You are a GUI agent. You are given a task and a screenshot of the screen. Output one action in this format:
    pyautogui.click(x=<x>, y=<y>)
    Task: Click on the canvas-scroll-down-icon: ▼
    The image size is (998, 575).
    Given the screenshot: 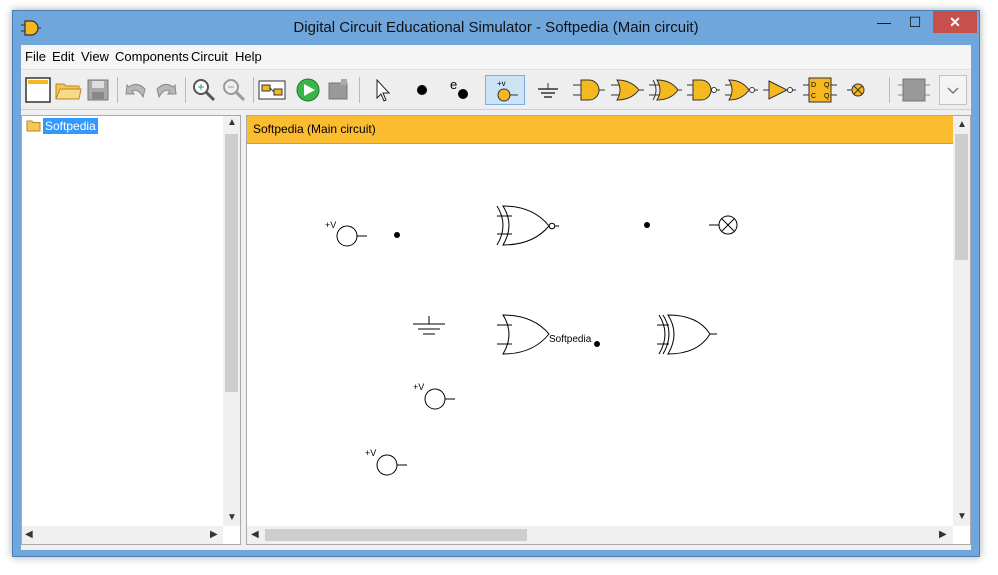 What is the action you would take?
    pyautogui.click(x=962, y=517)
    